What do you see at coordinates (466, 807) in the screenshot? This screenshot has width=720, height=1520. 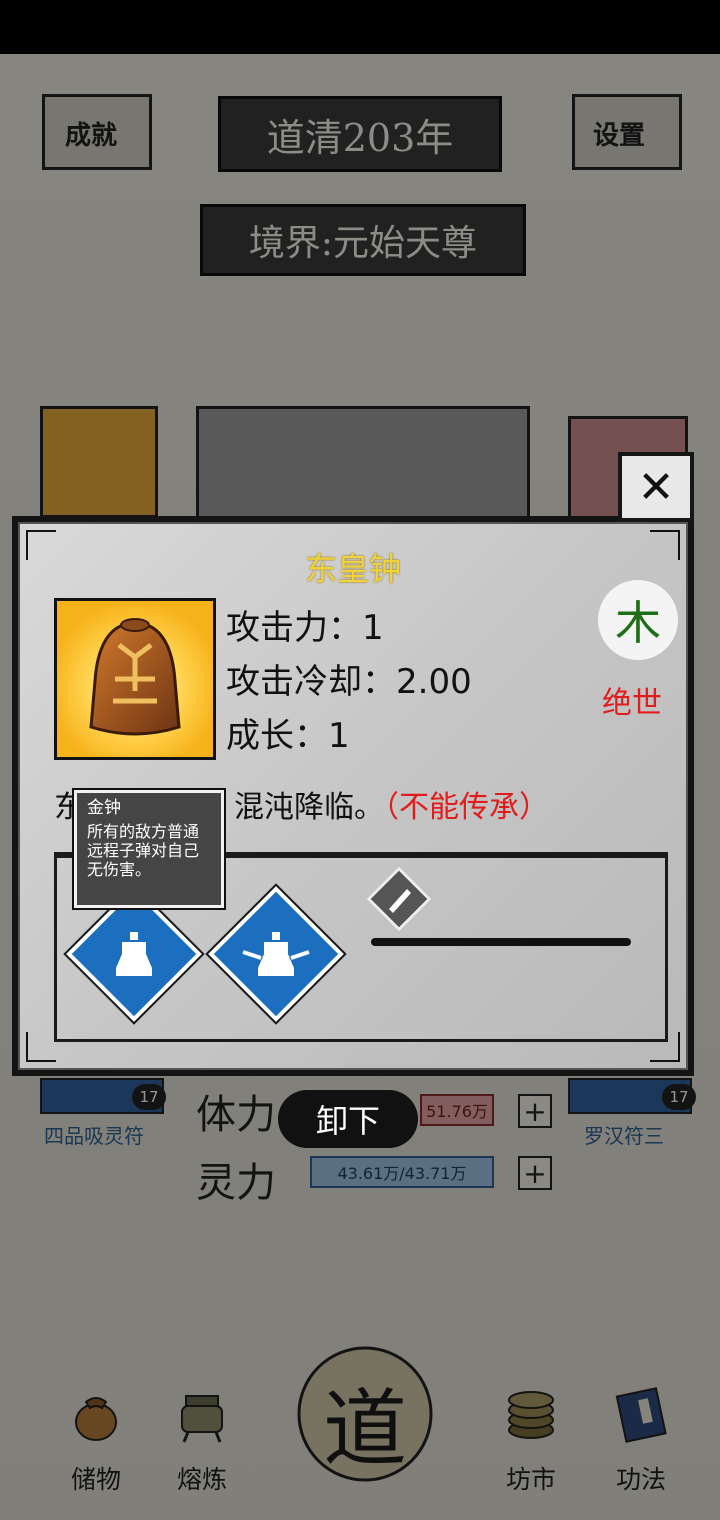 I see `description-note: （不能传承）` at bounding box center [466, 807].